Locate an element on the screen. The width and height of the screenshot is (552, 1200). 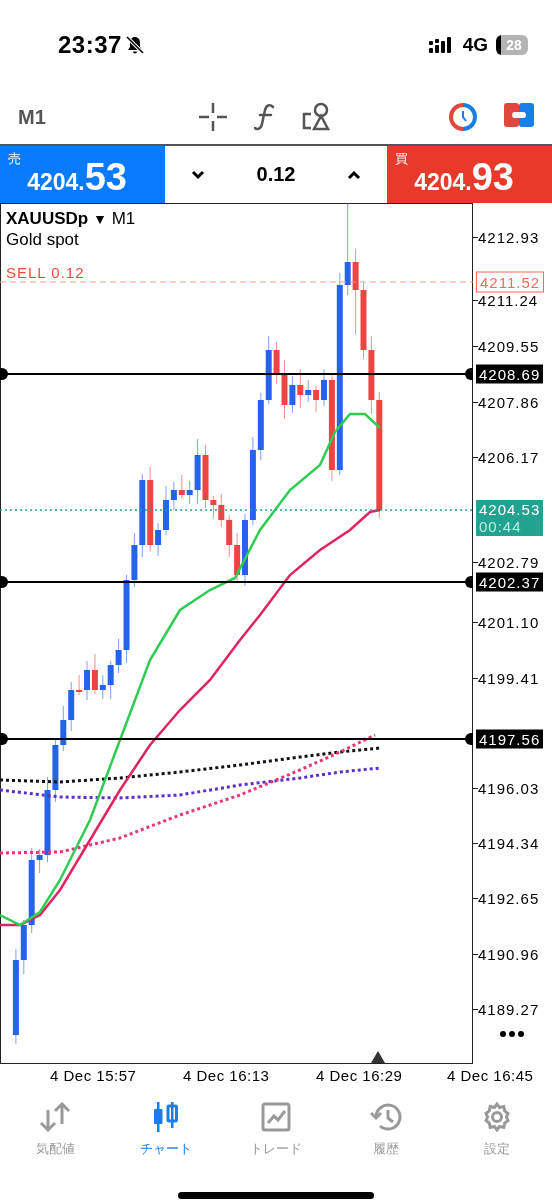
candlestick-icon is located at coordinates (165, 1117).